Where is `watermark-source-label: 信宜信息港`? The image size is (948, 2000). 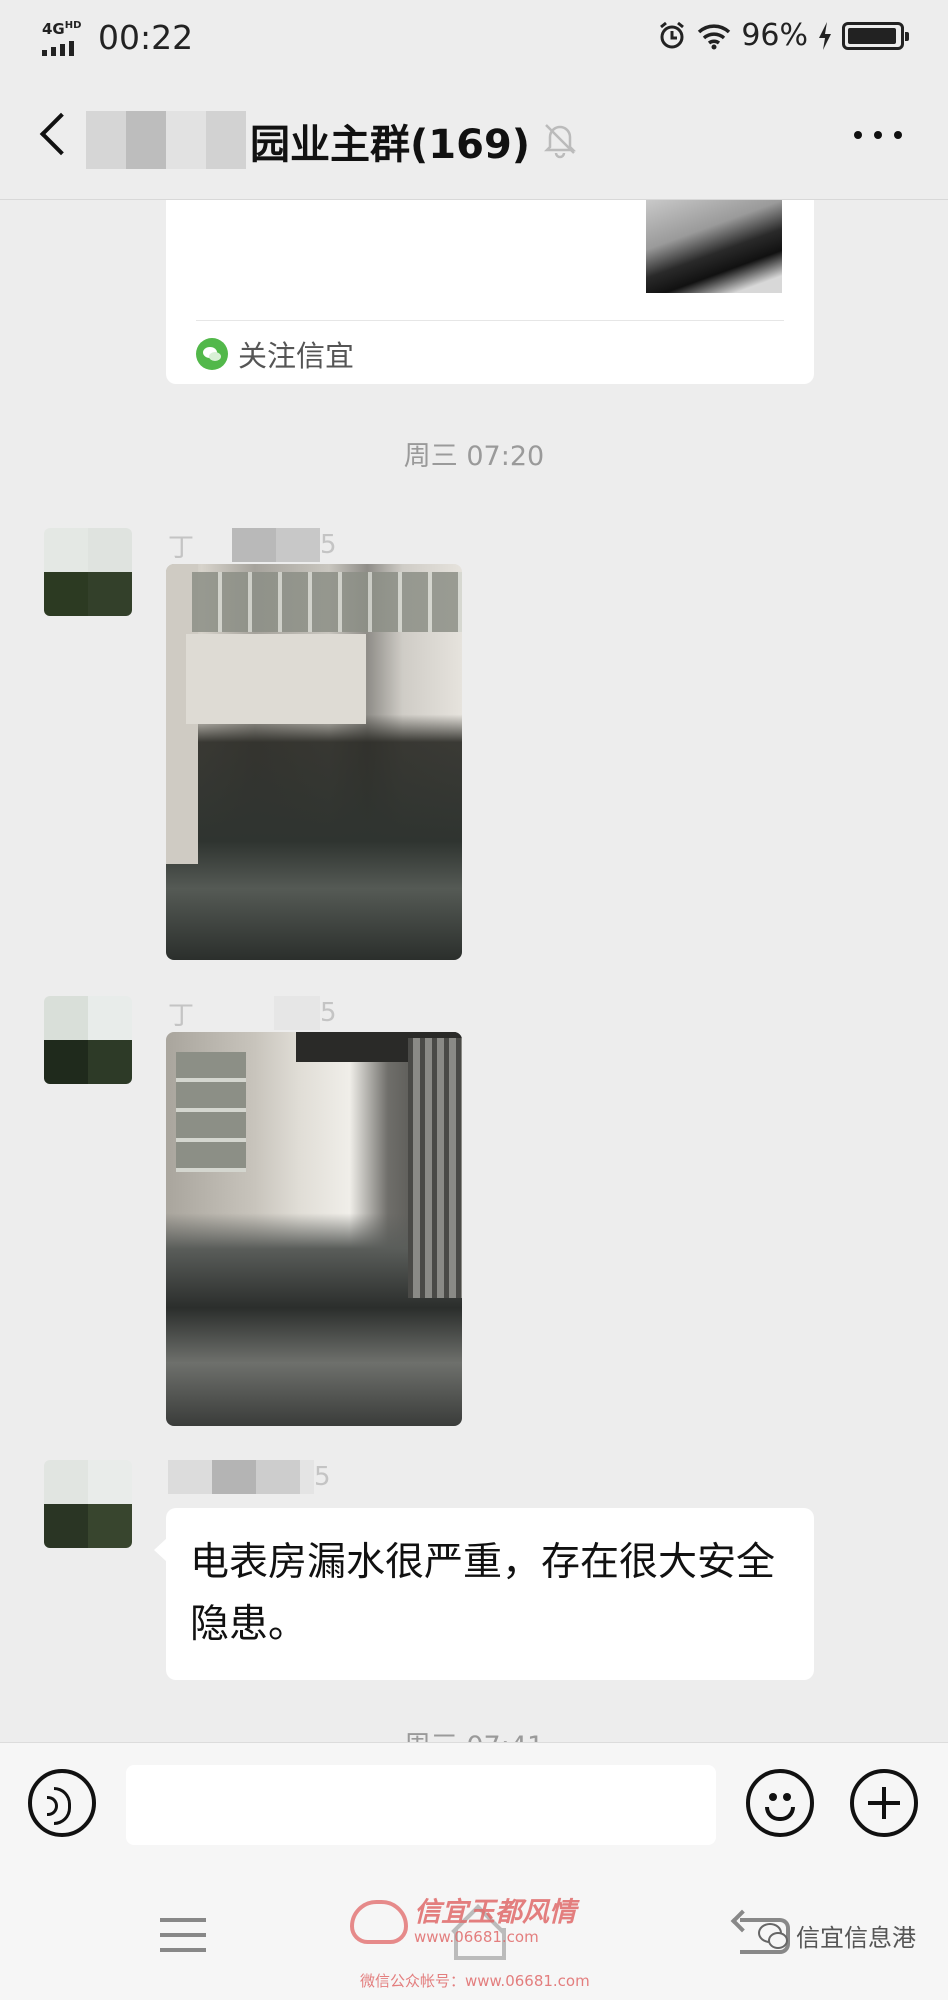
watermark-source-label: 信宜信息港 is located at coordinates (856, 1938).